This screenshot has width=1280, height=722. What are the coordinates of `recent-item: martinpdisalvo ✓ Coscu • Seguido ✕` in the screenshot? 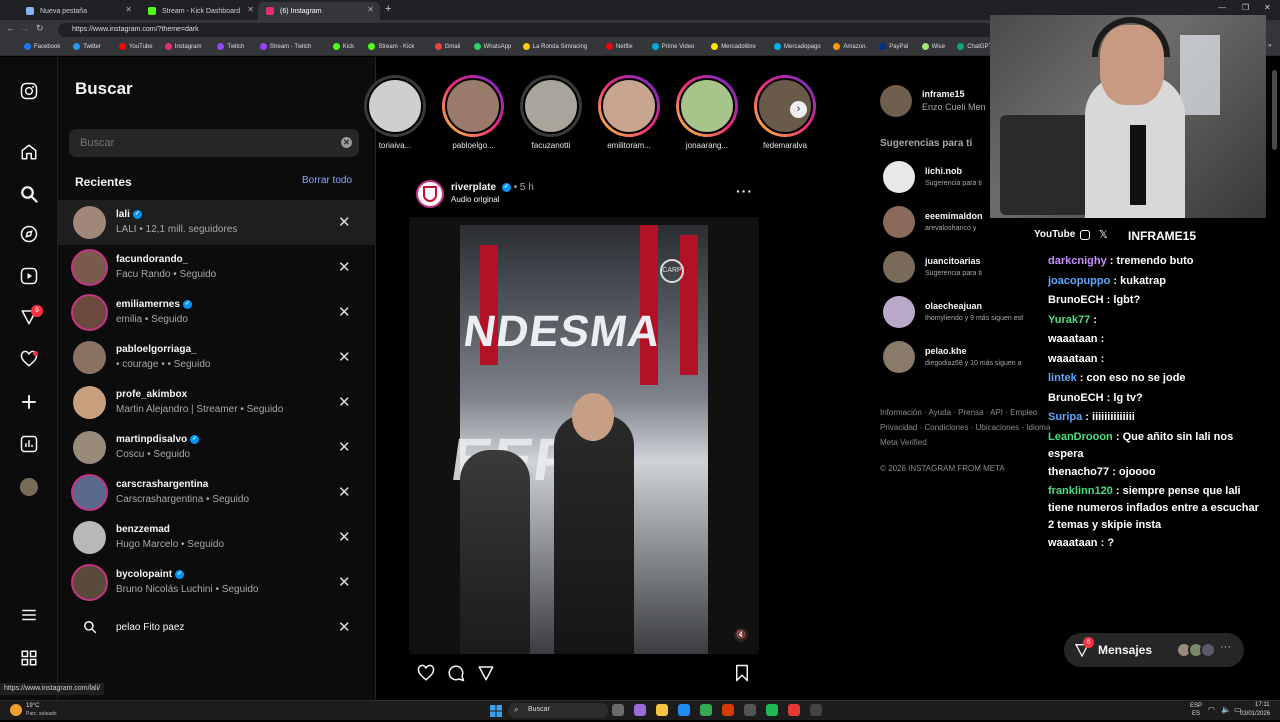 It's located at (217, 447).